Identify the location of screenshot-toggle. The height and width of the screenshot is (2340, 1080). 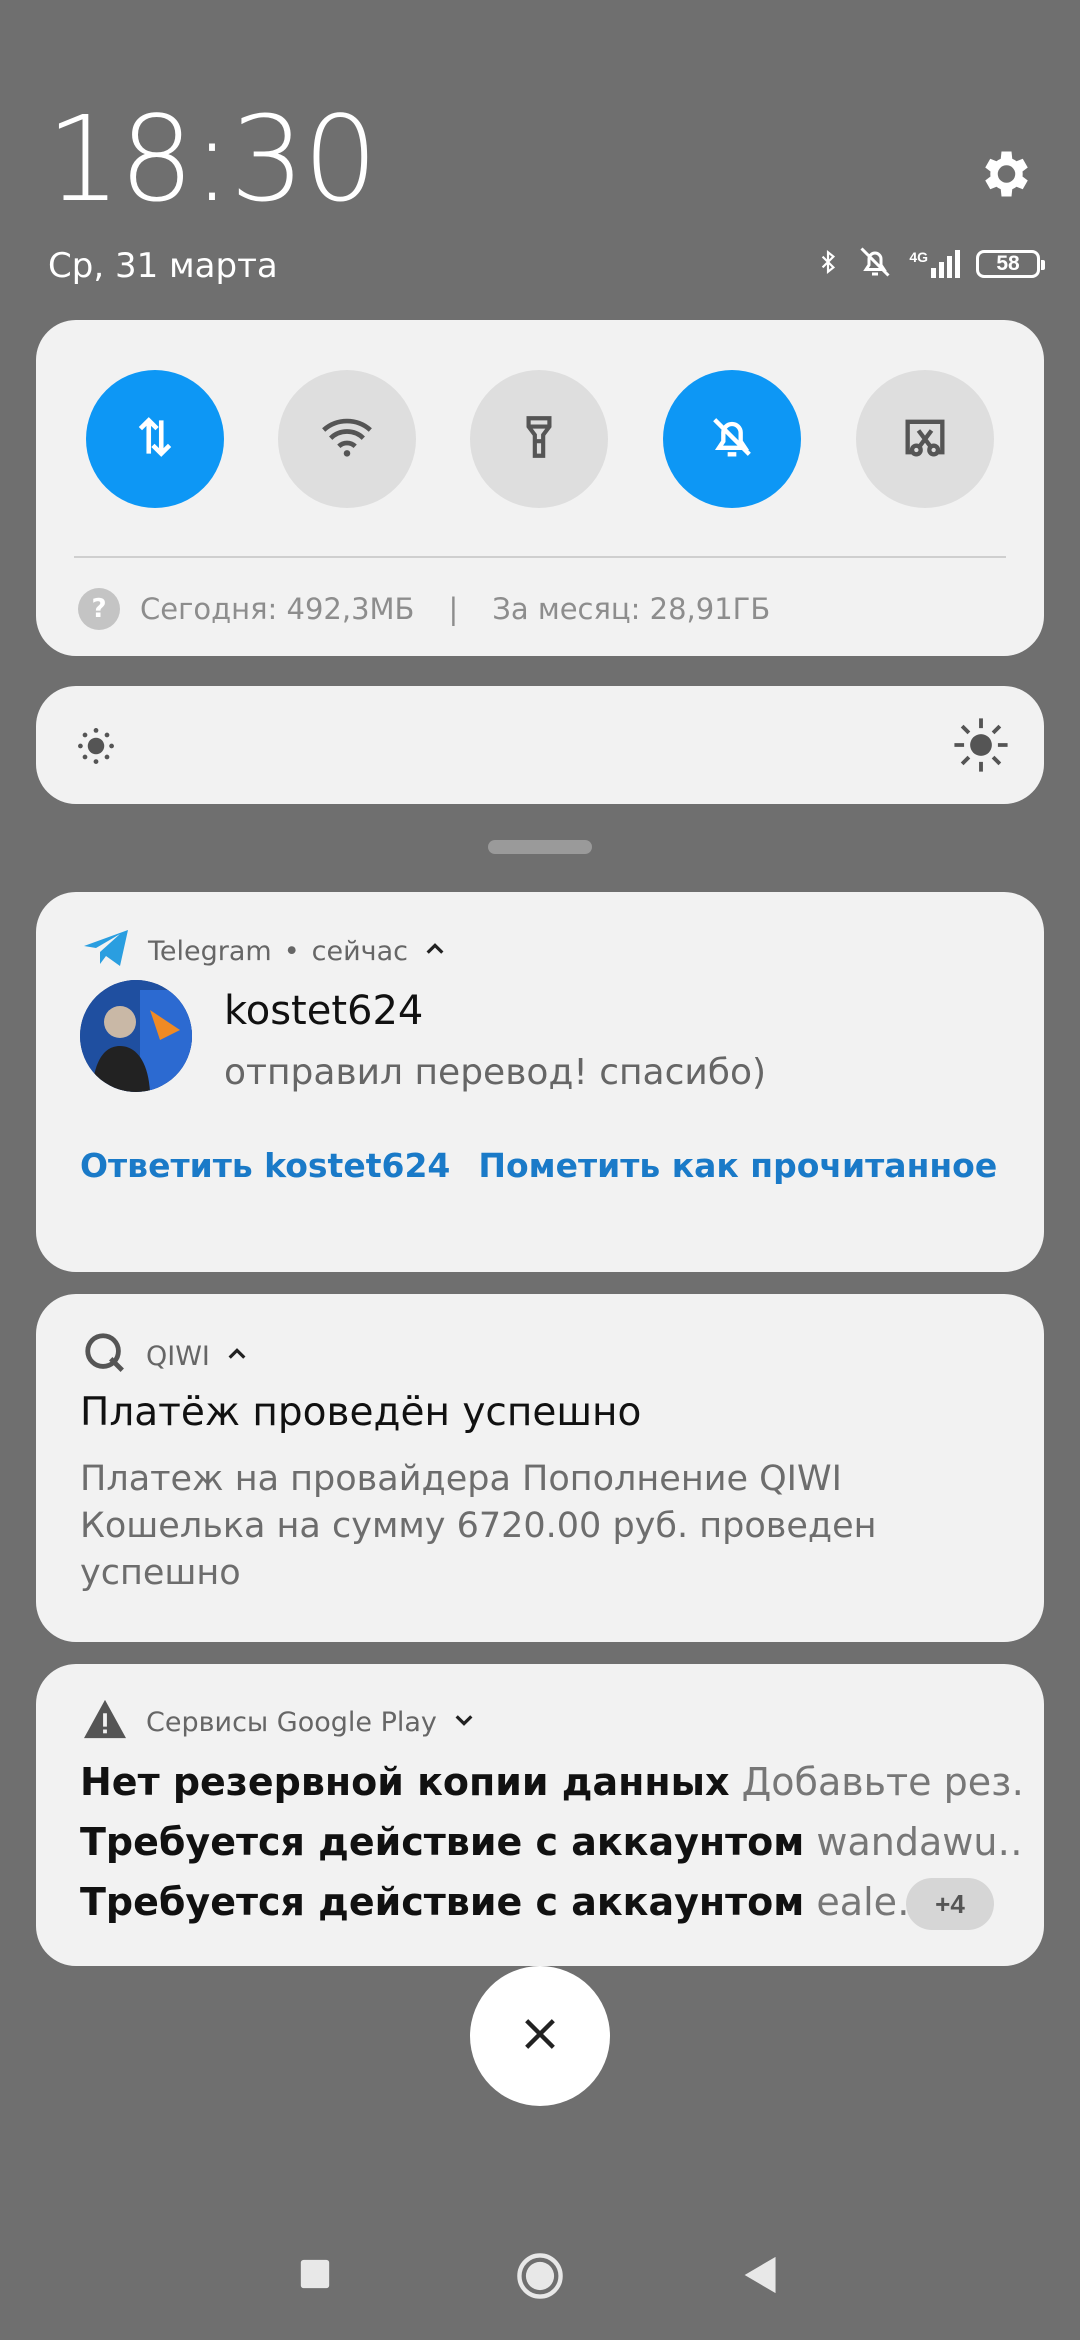
(925, 439).